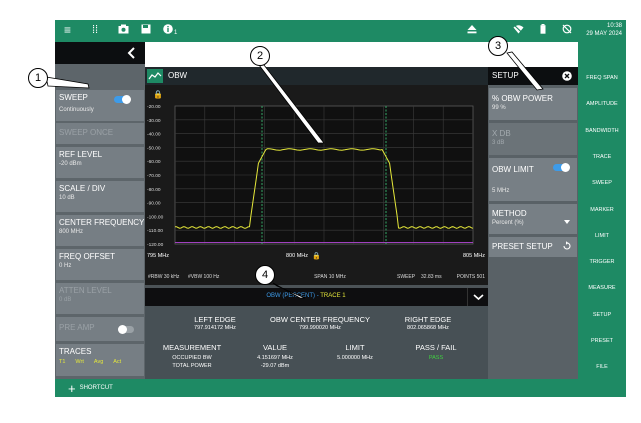 This screenshot has height=423, width=641. What do you see at coordinates (155, 217) in the screenshot?
I see `y-tick-label: -100.00` at bounding box center [155, 217].